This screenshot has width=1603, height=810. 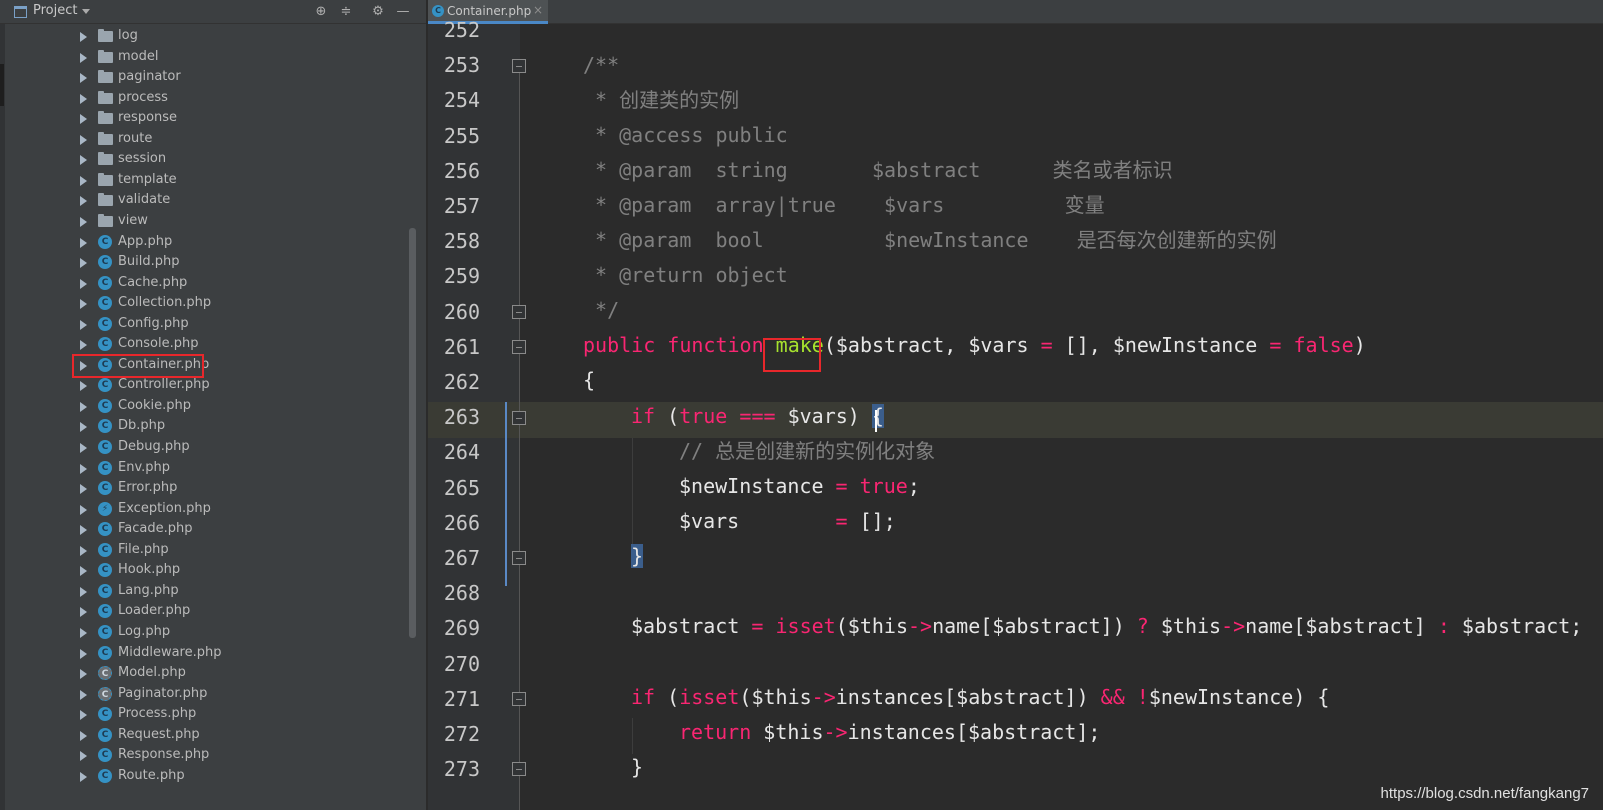 What do you see at coordinates (211, 242) in the screenshot?
I see `tree-file: C App.php` at bounding box center [211, 242].